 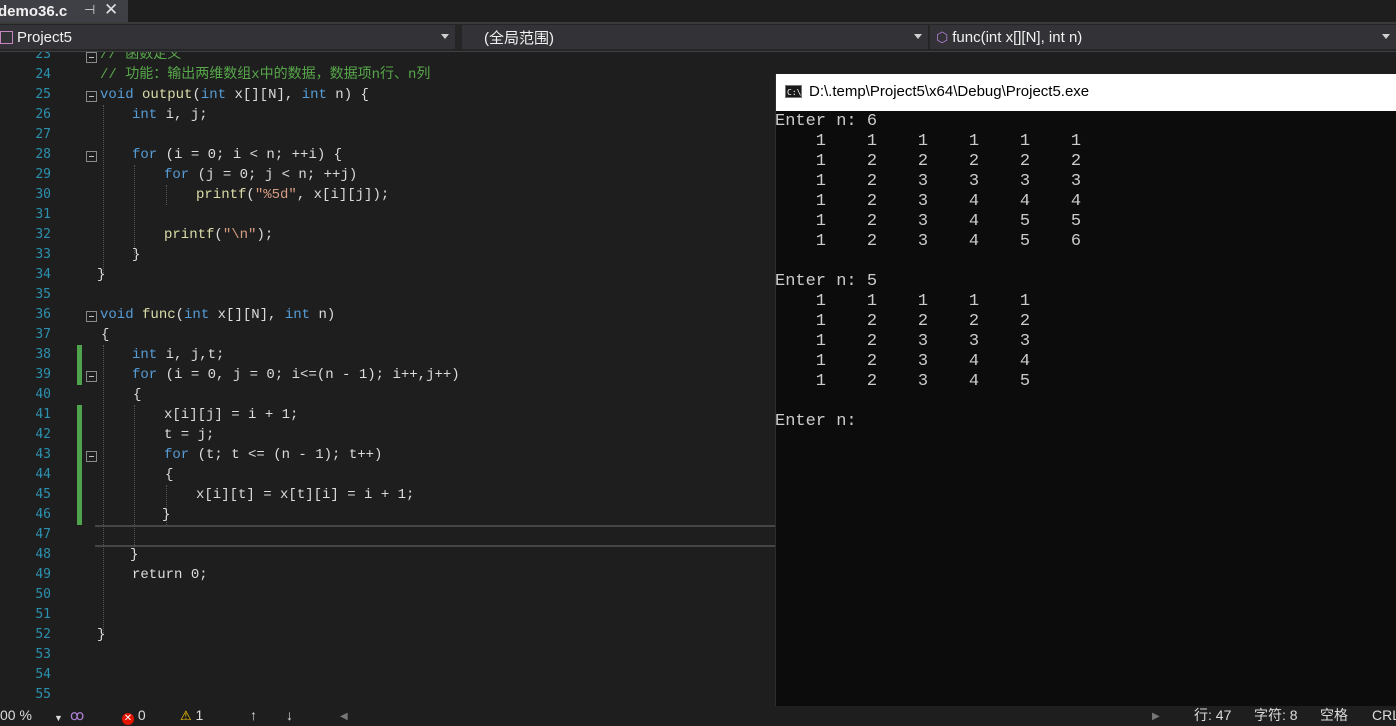 What do you see at coordinates (928, 181) in the screenshot?
I see `console-line: 1 2 3 3 3 3` at bounding box center [928, 181].